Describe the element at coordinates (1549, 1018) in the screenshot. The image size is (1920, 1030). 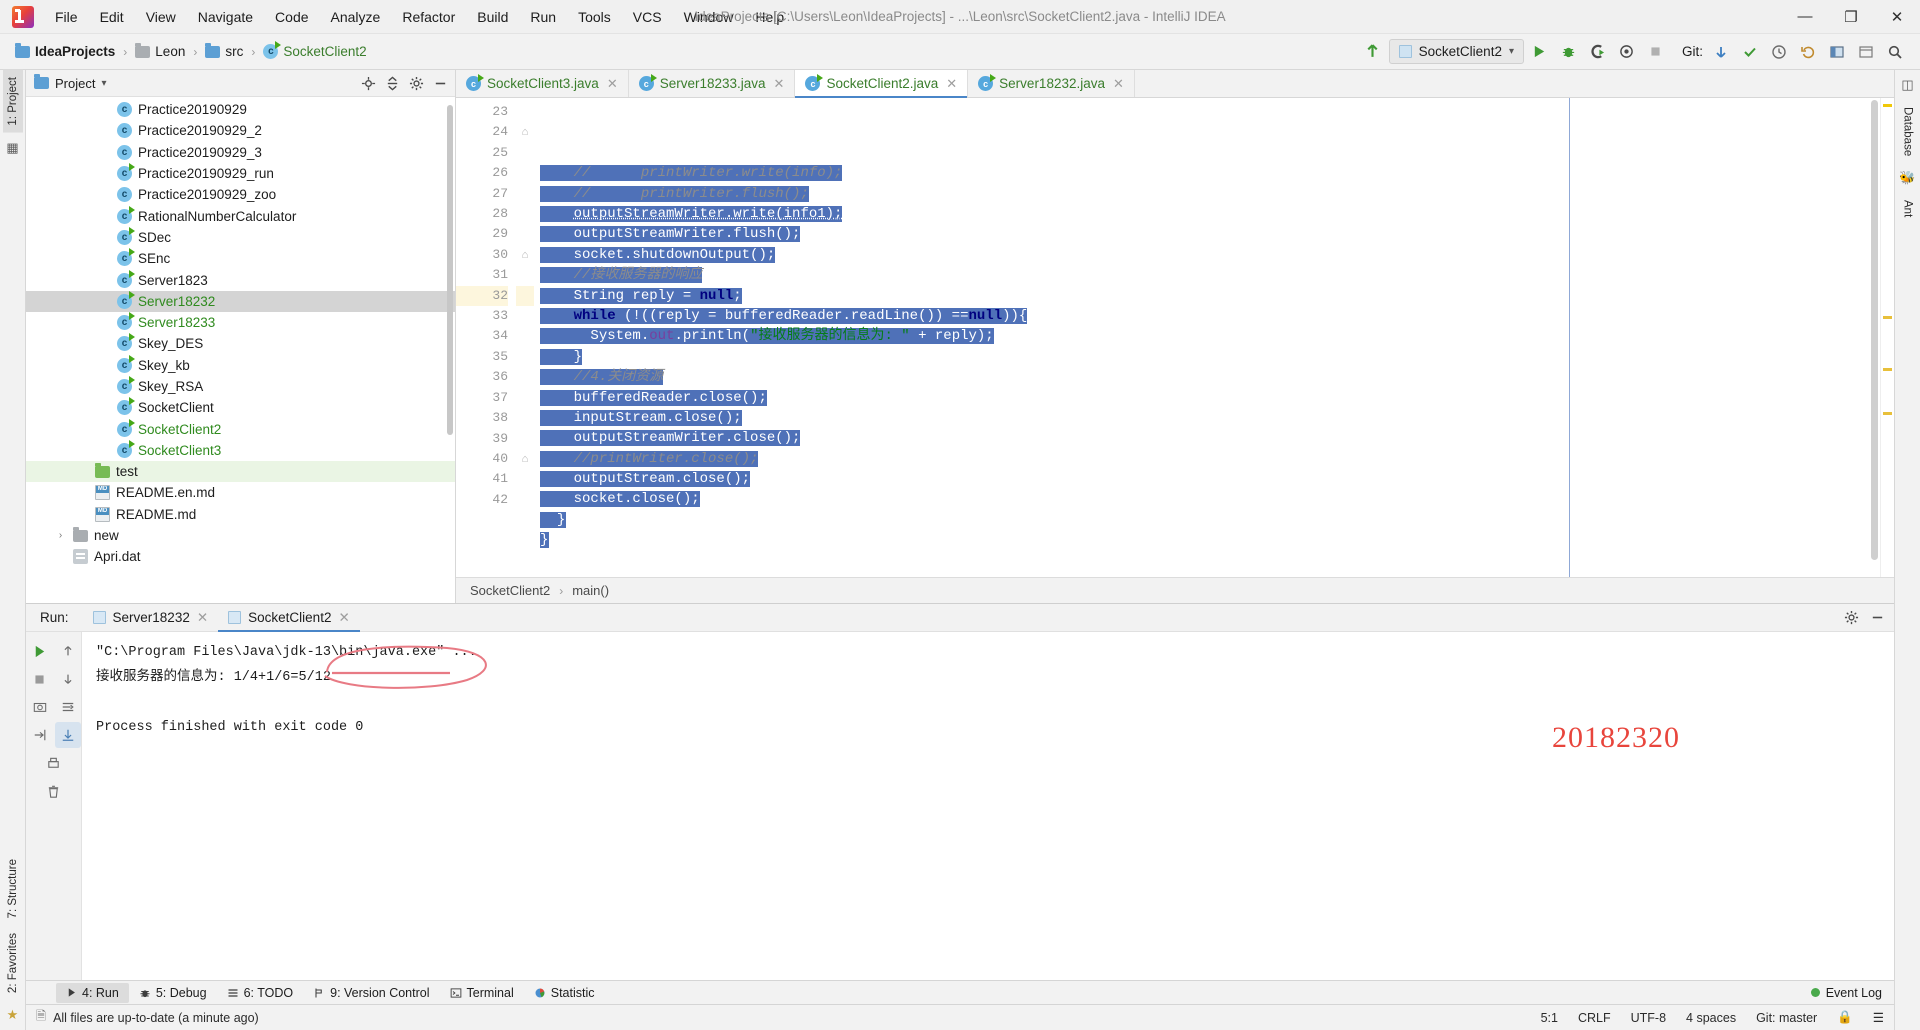
I see `caret-position: 5:1` at that location.